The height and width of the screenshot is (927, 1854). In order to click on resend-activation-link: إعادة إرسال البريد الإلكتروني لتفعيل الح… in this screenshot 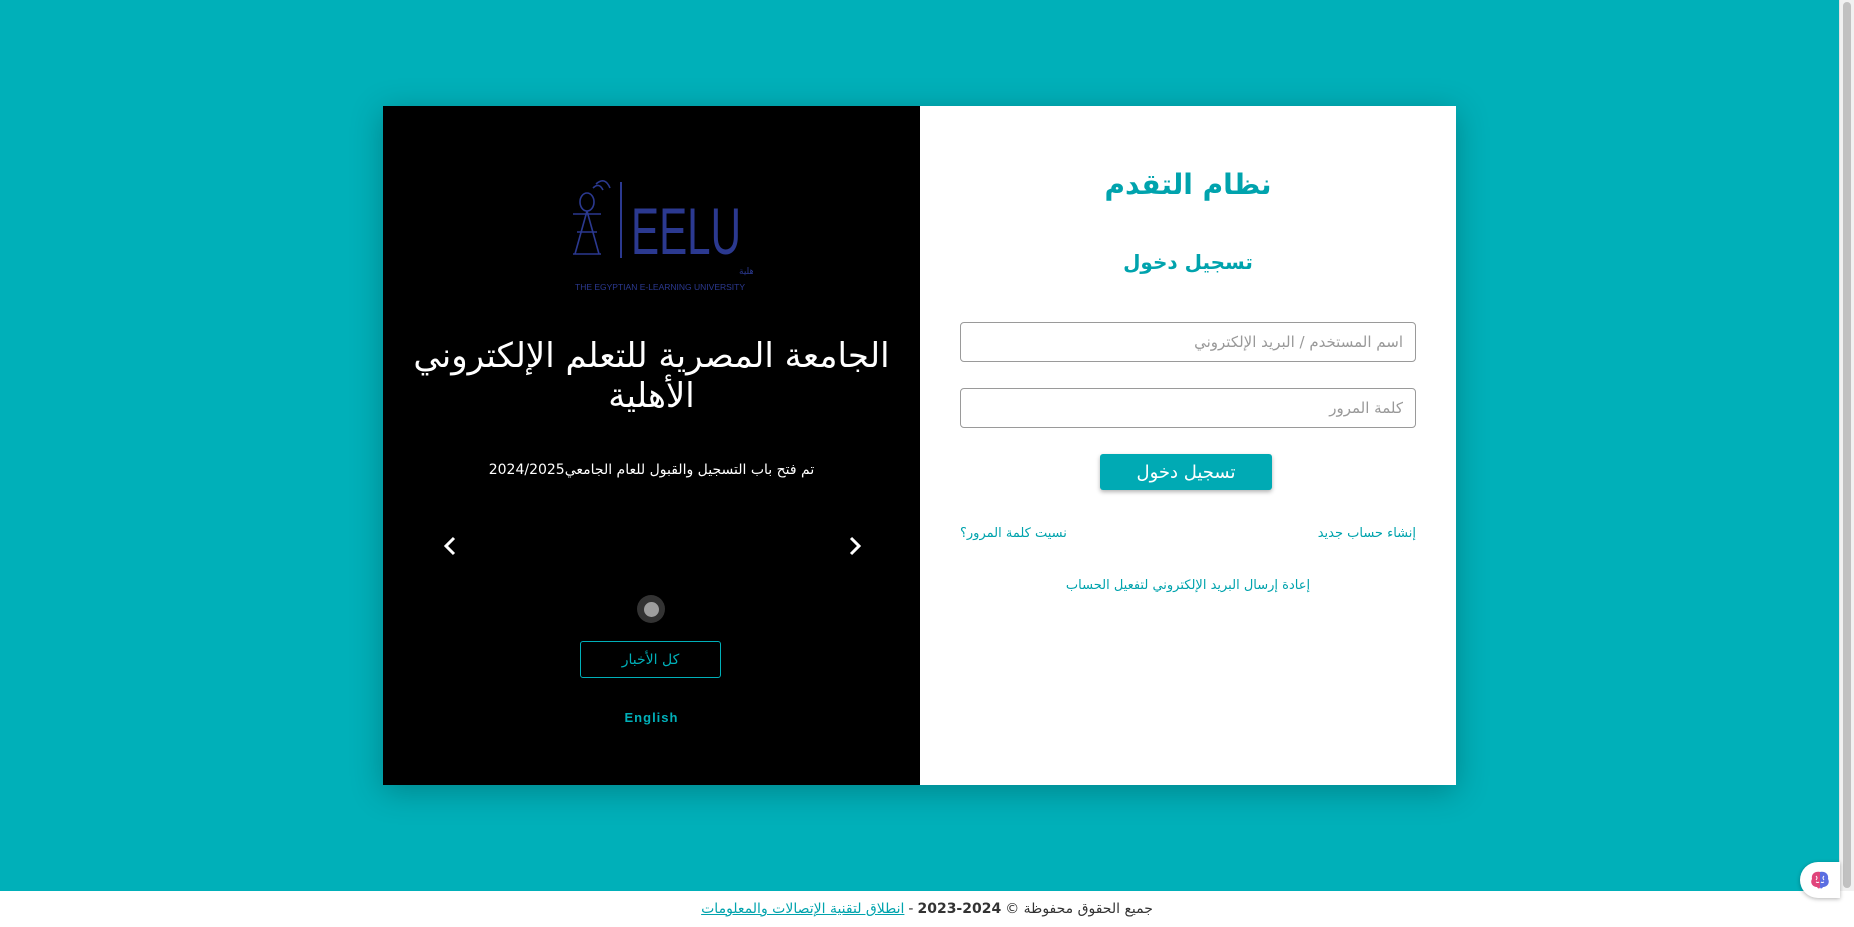, I will do `click(1188, 585)`.